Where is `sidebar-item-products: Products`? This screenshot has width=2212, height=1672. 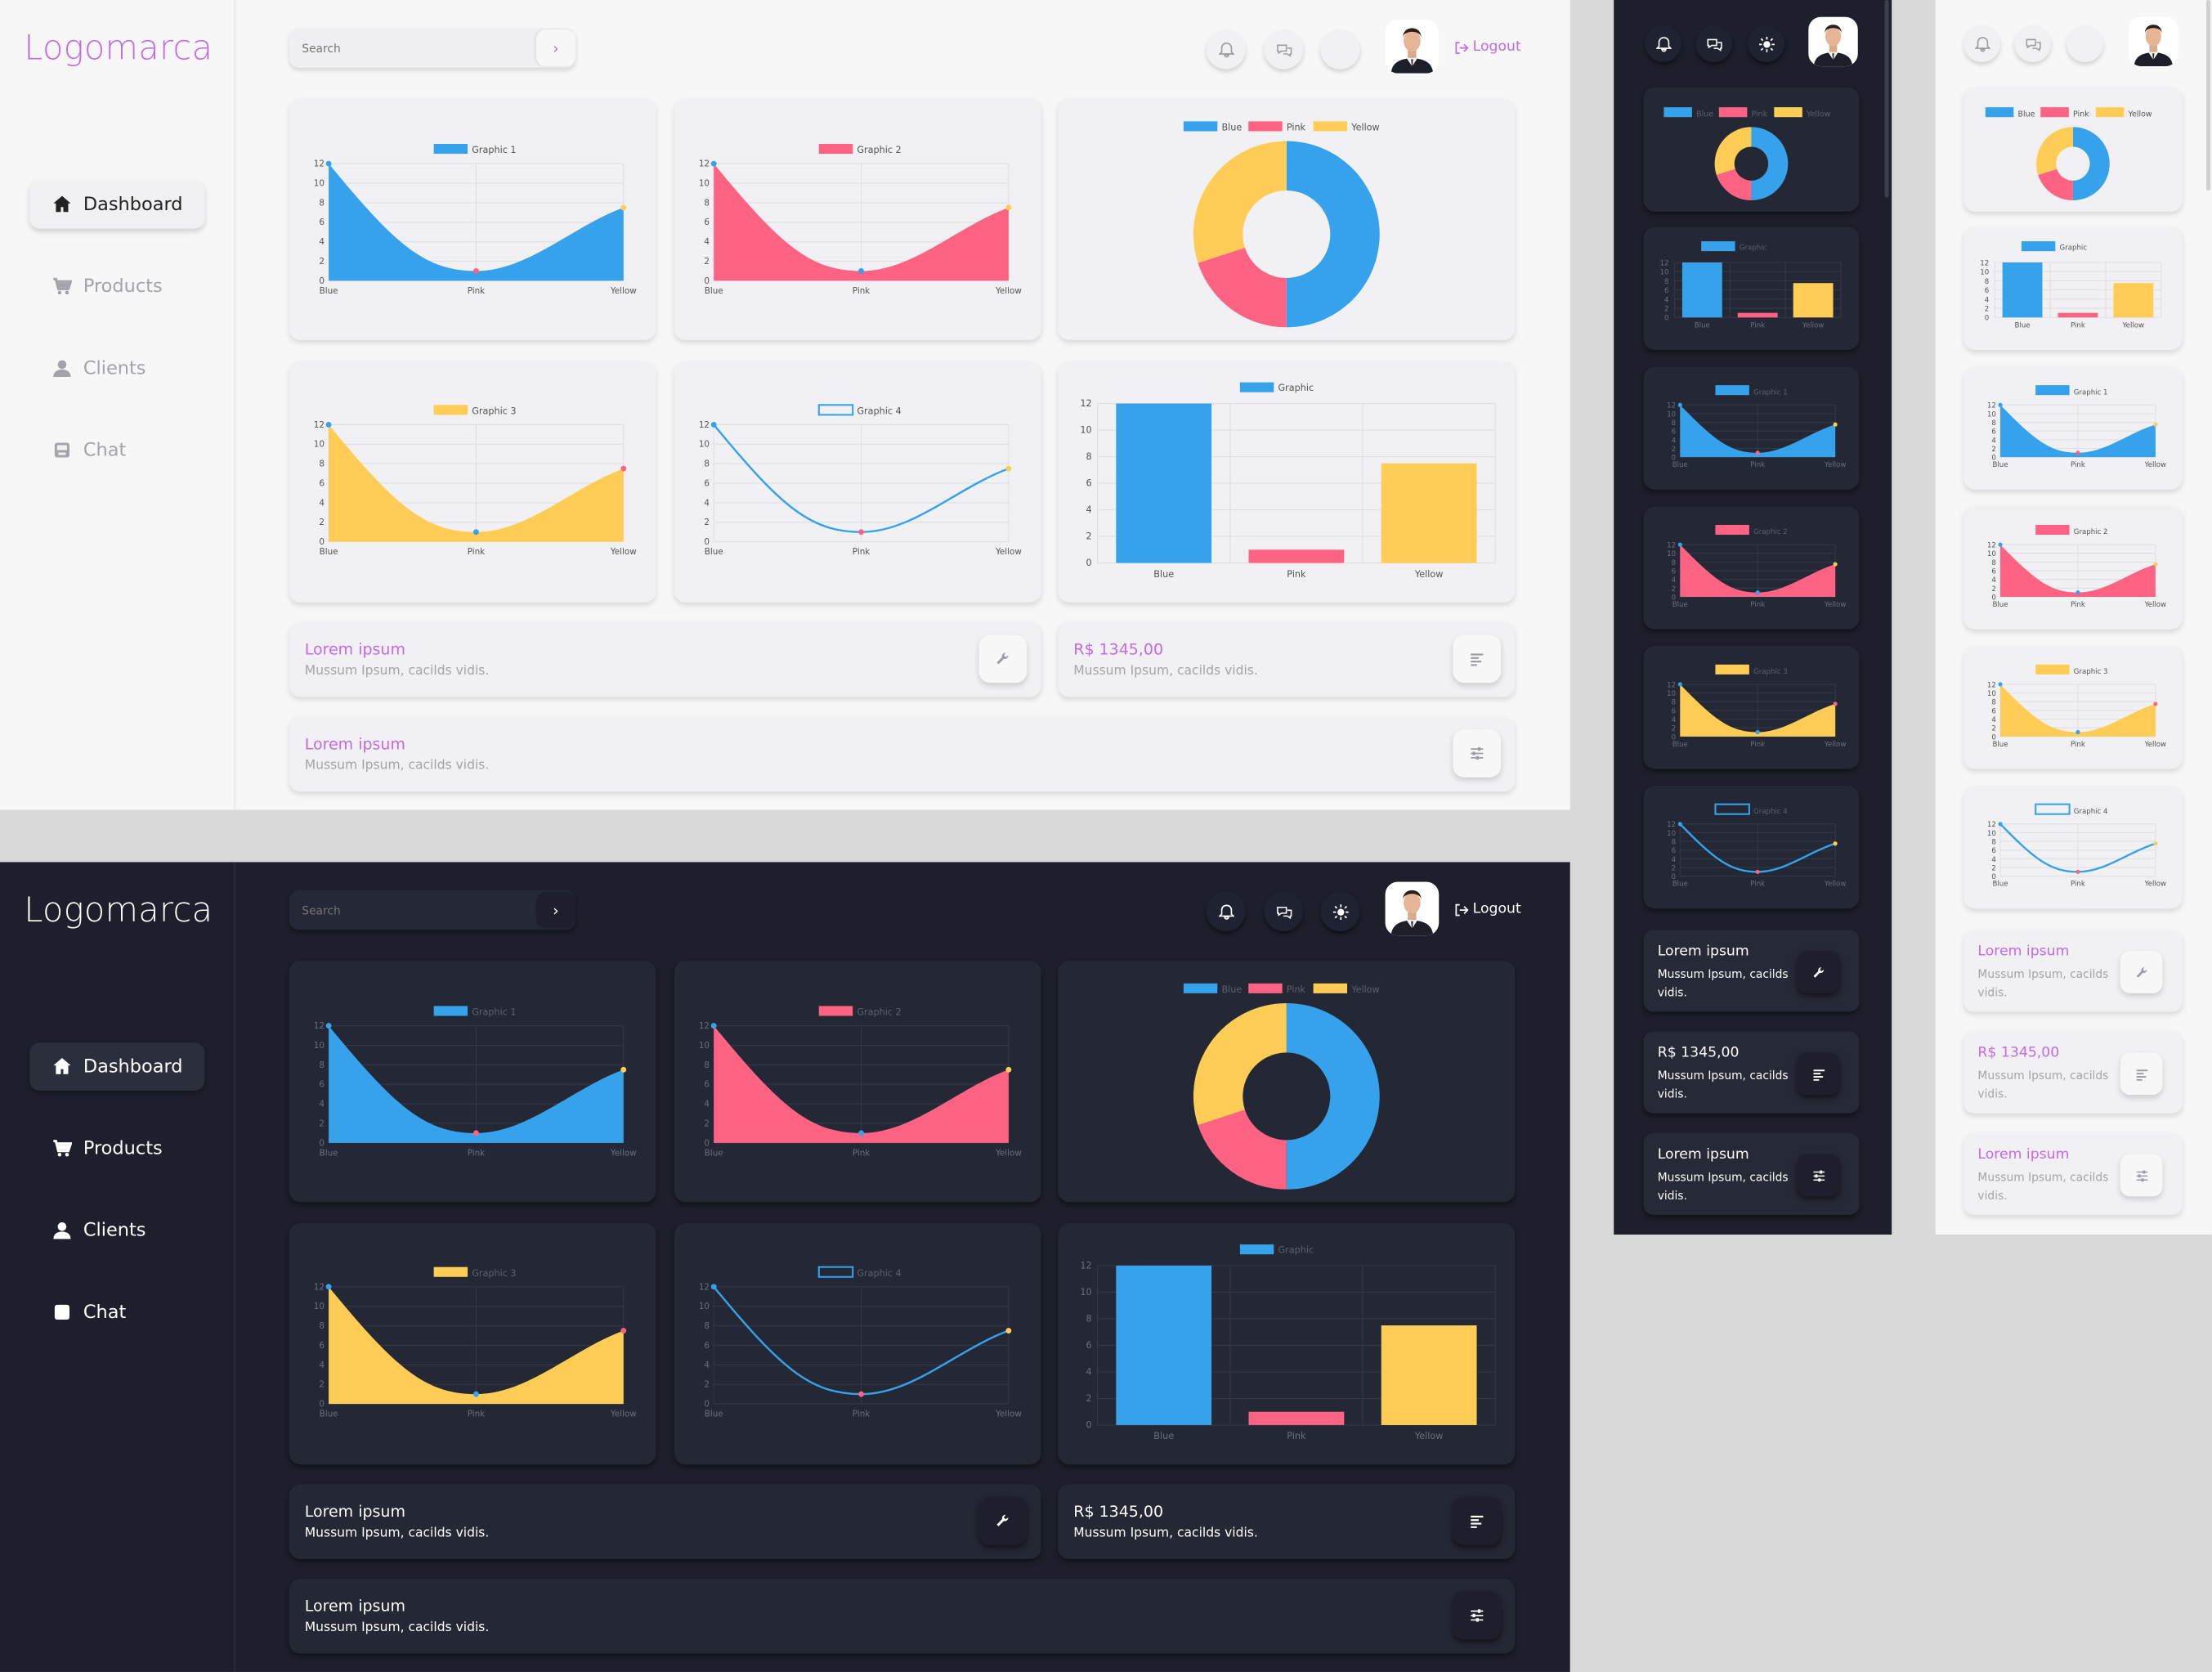 sidebar-item-products: Products is located at coordinates (116, 1148).